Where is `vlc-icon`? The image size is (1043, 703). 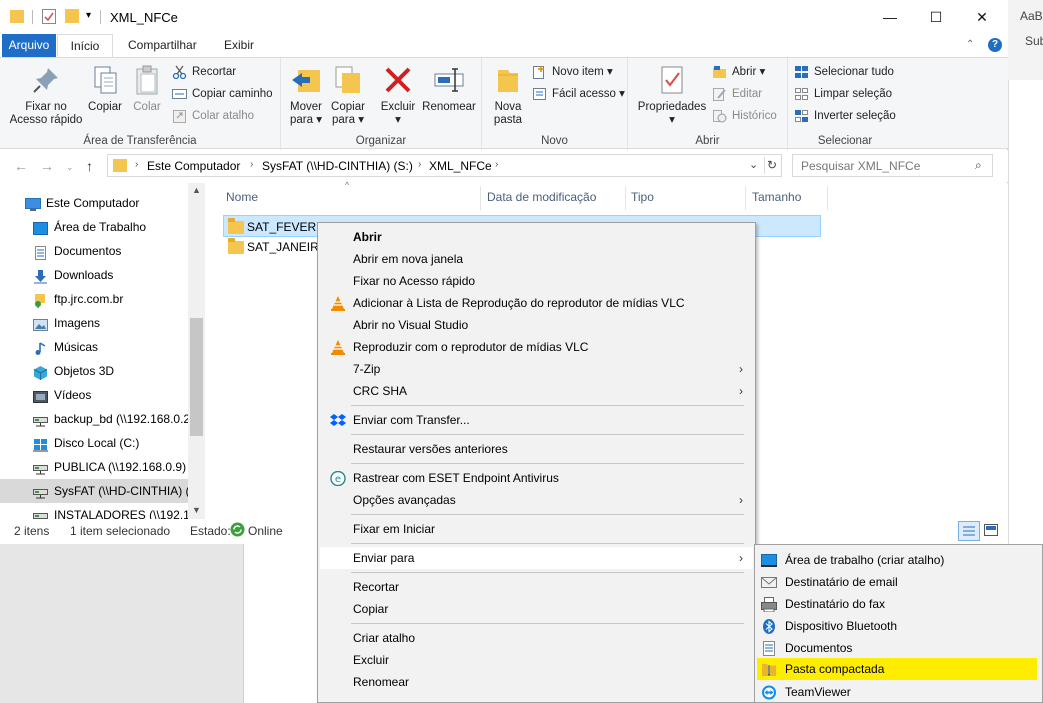
vlc-icon is located at coordinates (338, 347).